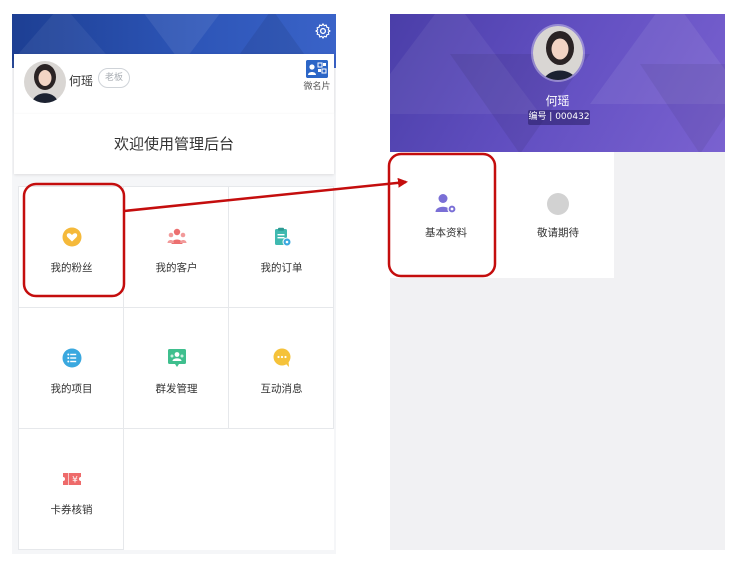  I want to click on menu-item-projects: 我的项目, so click(71, 368).